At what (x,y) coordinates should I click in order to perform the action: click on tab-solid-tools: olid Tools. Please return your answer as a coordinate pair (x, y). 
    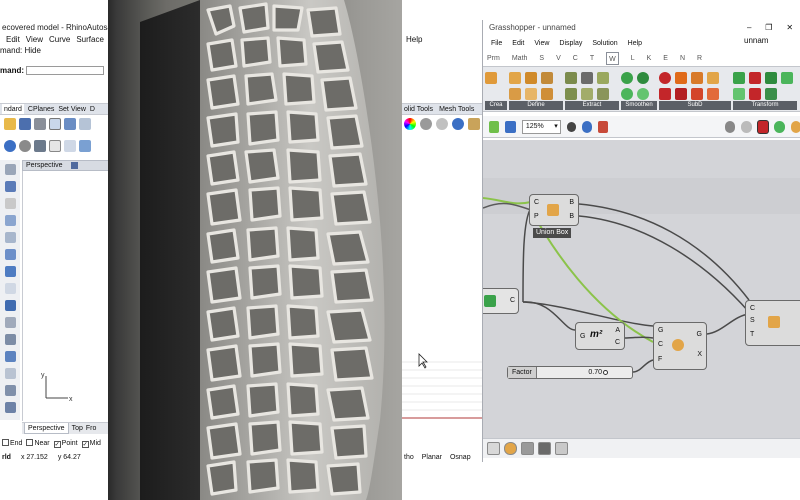
    Looking at the image, I should click on (418, 109).